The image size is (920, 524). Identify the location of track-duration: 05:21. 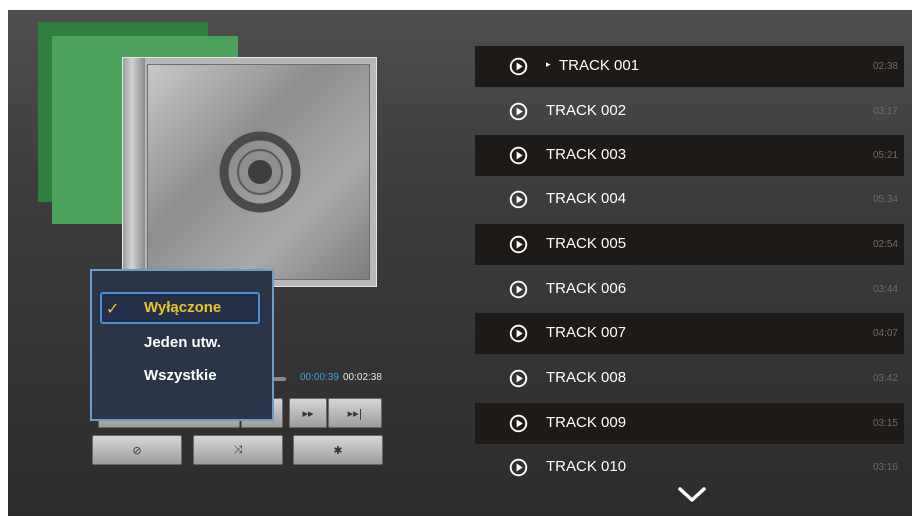
(885, 155).